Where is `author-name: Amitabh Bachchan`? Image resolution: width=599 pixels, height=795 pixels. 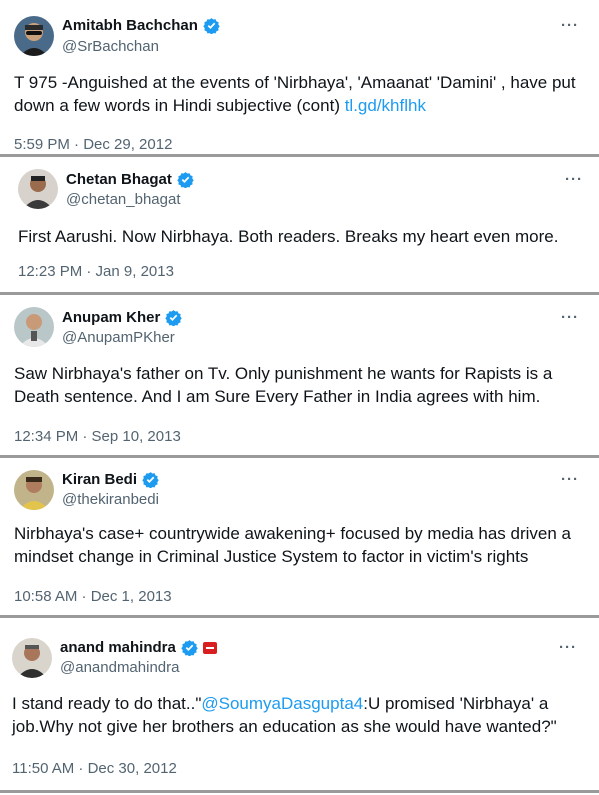 author-name: Amitabh Bachchan is located at coordinates (141, 25).